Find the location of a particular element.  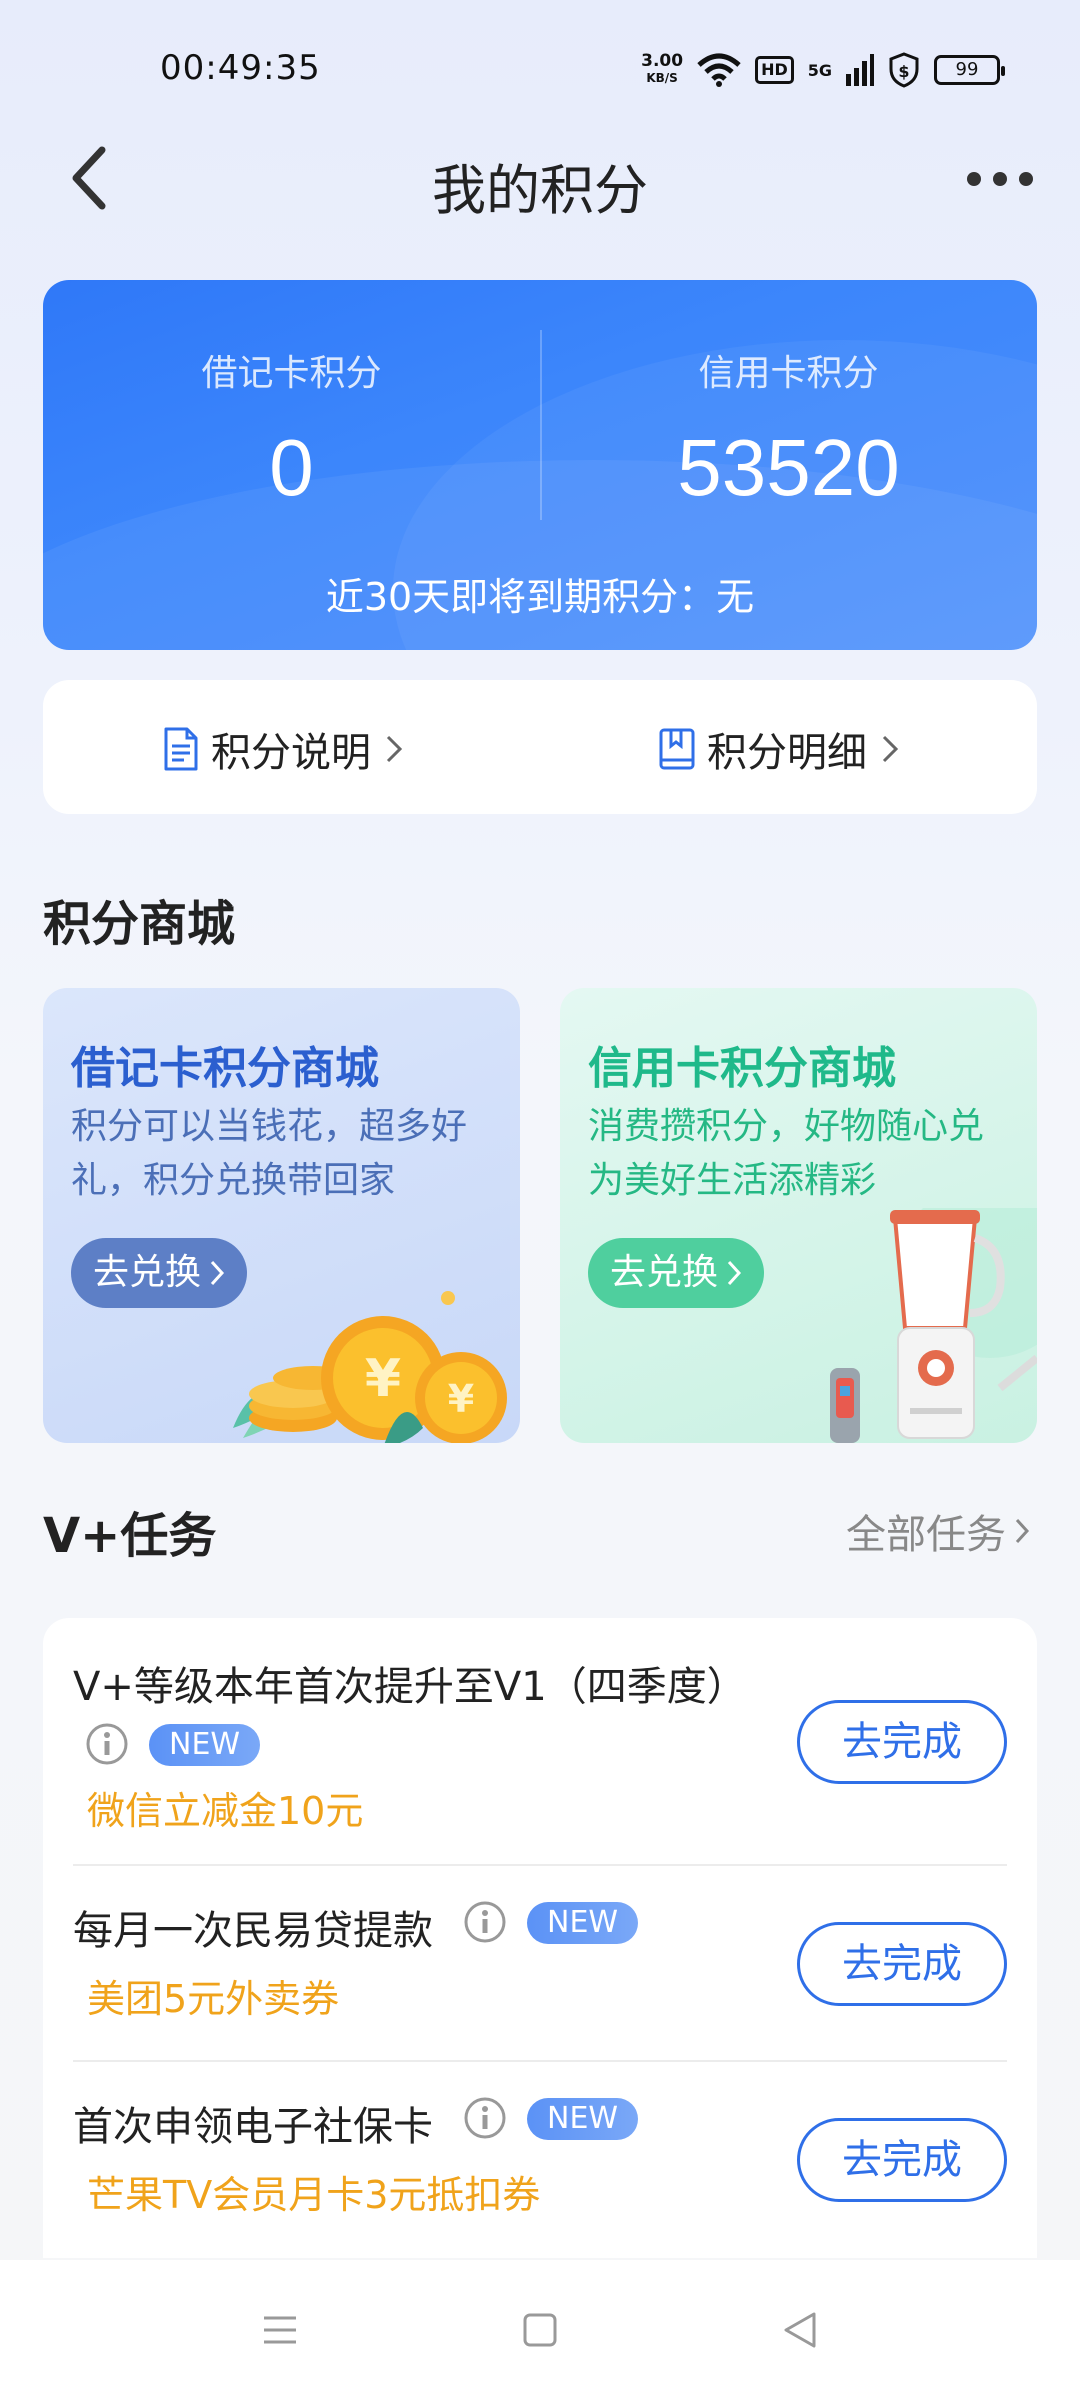

task-title: 每月一次民易贷提款 is located at coordinates (253, 1931).